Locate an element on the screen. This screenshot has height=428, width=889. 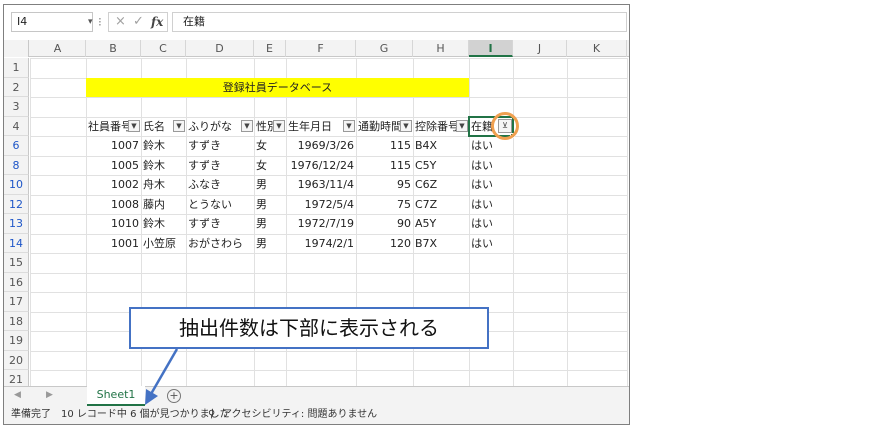
row-header-3: 3 is located at coordinates (16, 107).